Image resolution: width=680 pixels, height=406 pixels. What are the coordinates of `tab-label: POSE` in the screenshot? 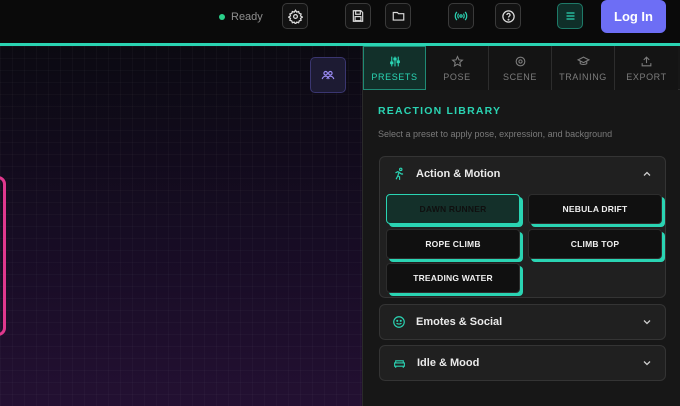 It's located at (457, 76).